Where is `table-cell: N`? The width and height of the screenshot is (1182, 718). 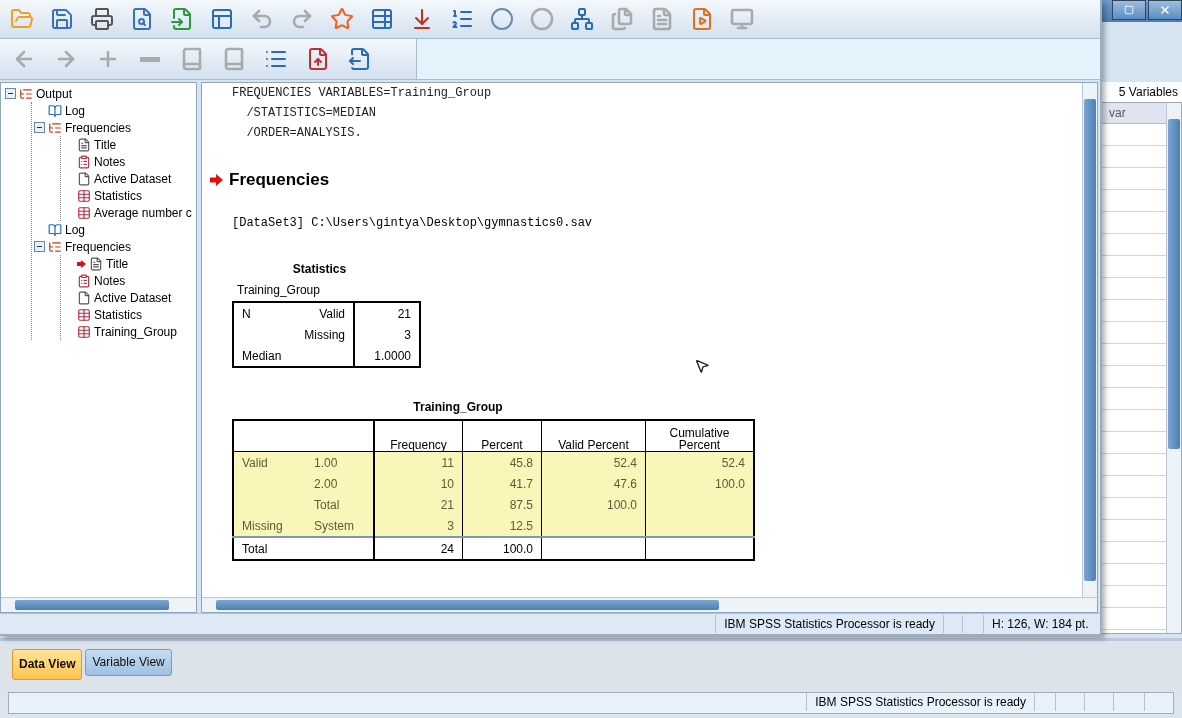 table-cell: N is located at coordinates (261, 313).